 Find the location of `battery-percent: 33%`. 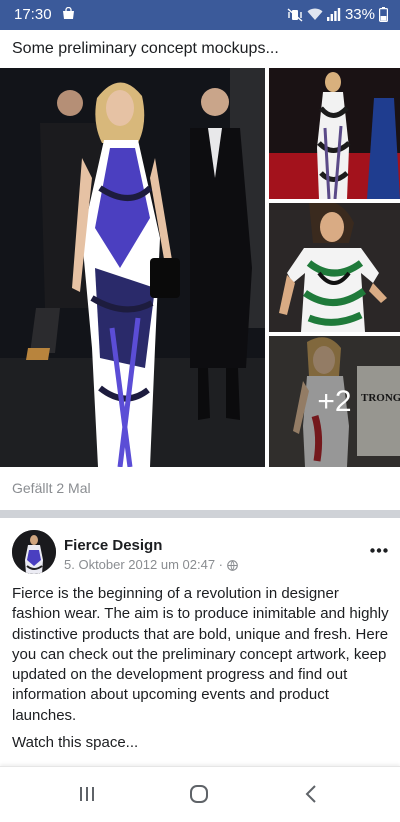

battery-percent: 33% is located at coordinates (359, 14).